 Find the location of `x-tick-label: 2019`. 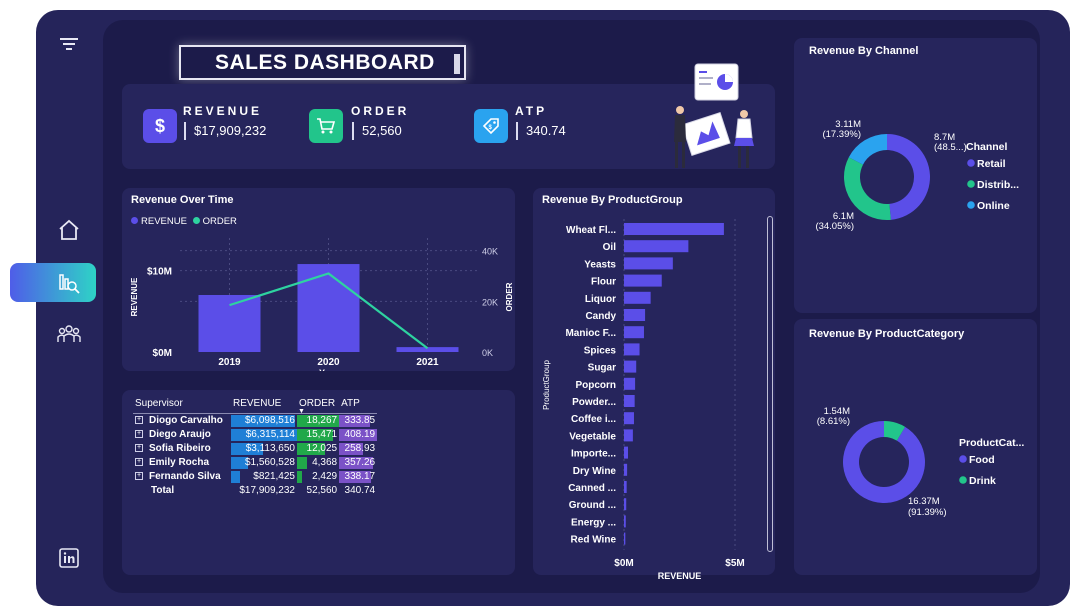

x-tick-label: 2019 is located at coordinates (229, 362).